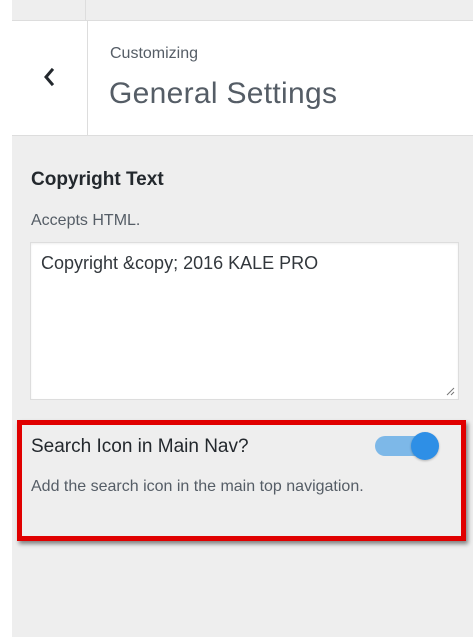 Image resolution: width=473 pixels, height=637 pixels. What do you see at coordinates (425, 446) in the screenshot?
I see `toggle-knob` at bounding box center [425, 446].